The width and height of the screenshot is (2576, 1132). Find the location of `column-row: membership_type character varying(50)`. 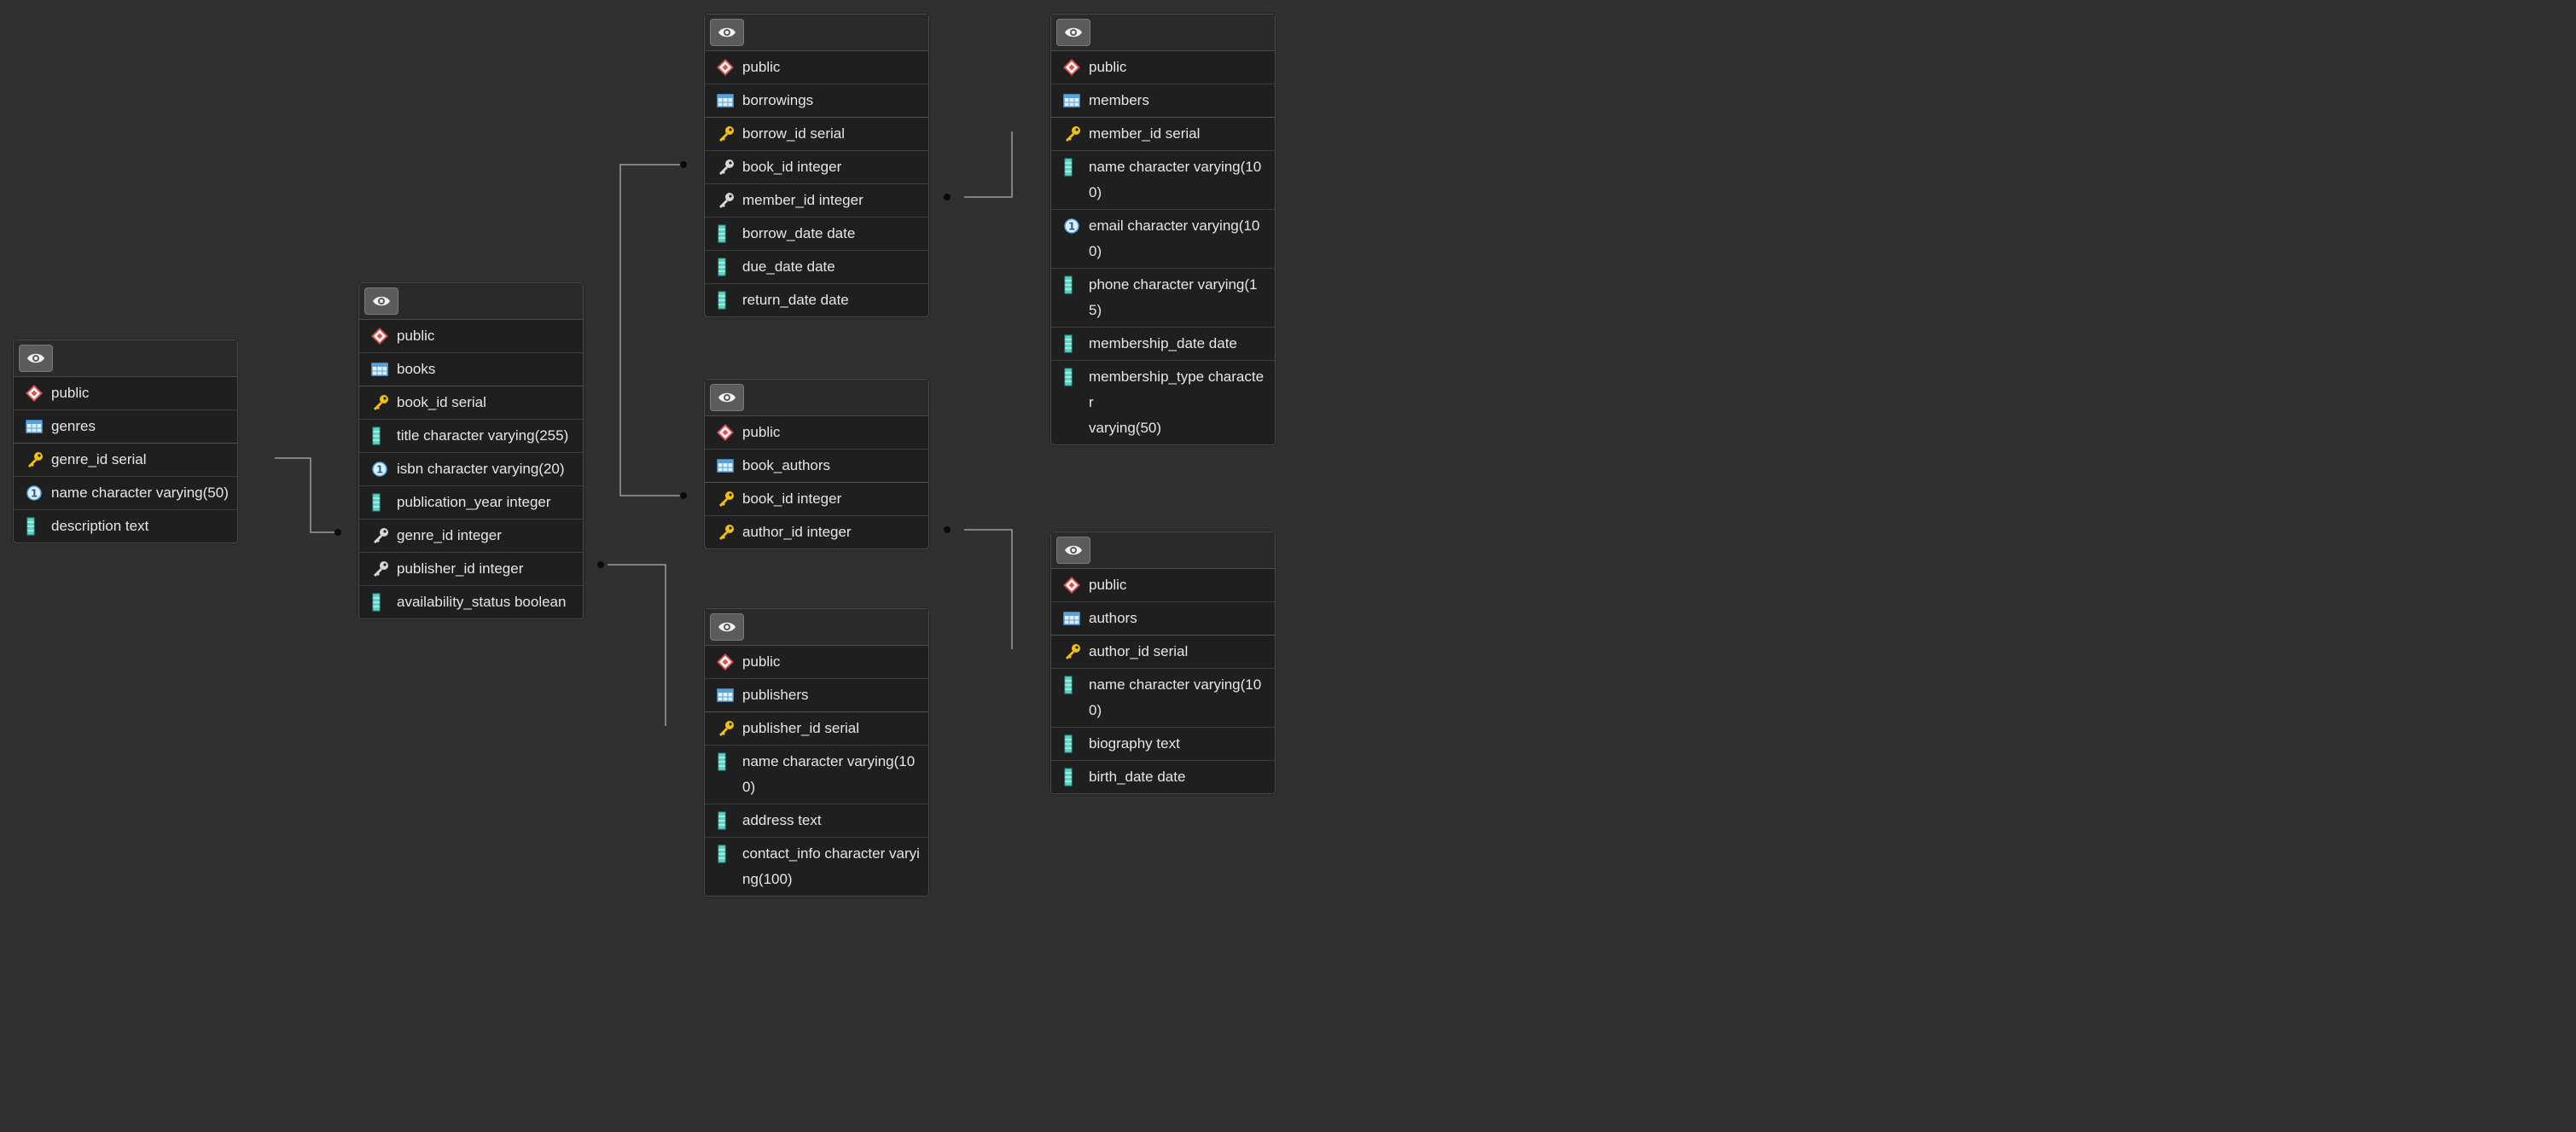

column-row: membership_type character varying(50) is located at coordinates (1163, 402).